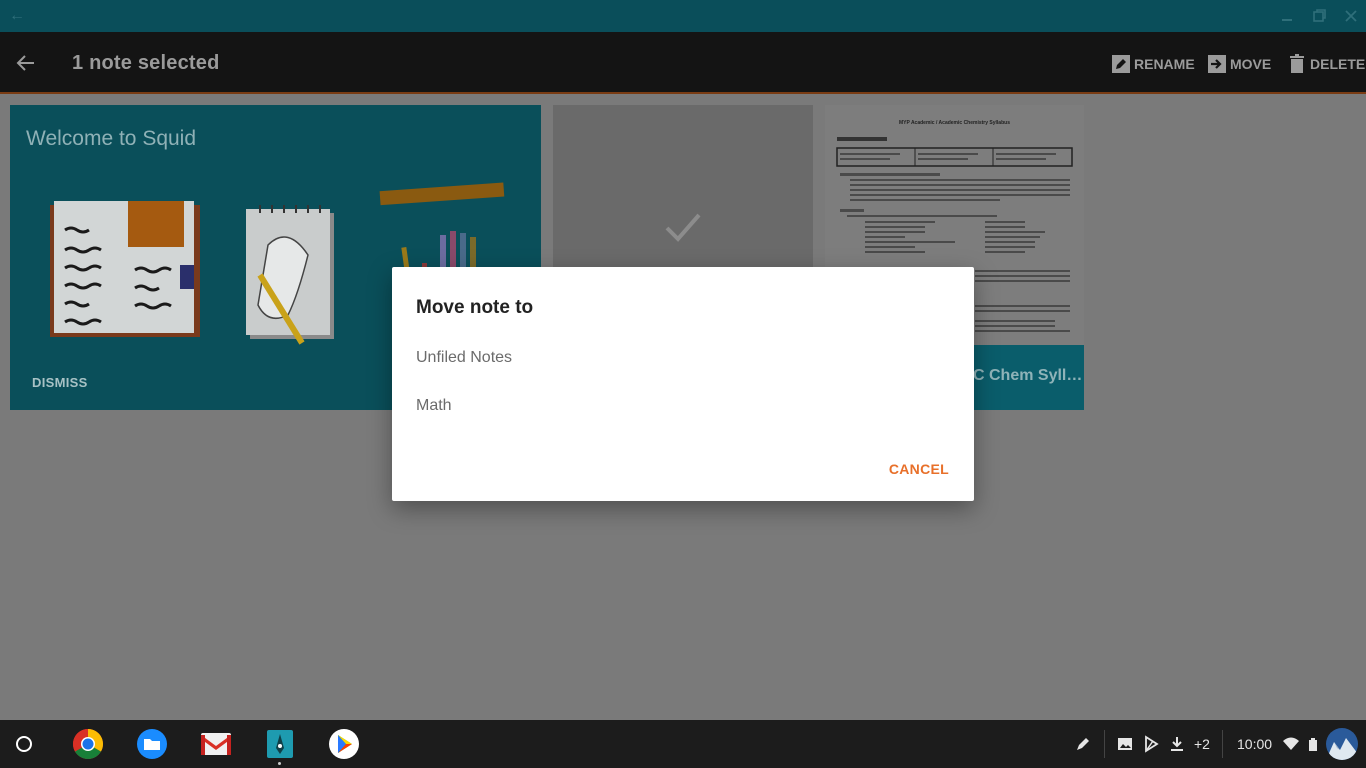 The height and width of the screenshot is (768, 1366). Describe the element at coordinates (1319, 16) in the screenshot. I see `restore-icon` at that location.